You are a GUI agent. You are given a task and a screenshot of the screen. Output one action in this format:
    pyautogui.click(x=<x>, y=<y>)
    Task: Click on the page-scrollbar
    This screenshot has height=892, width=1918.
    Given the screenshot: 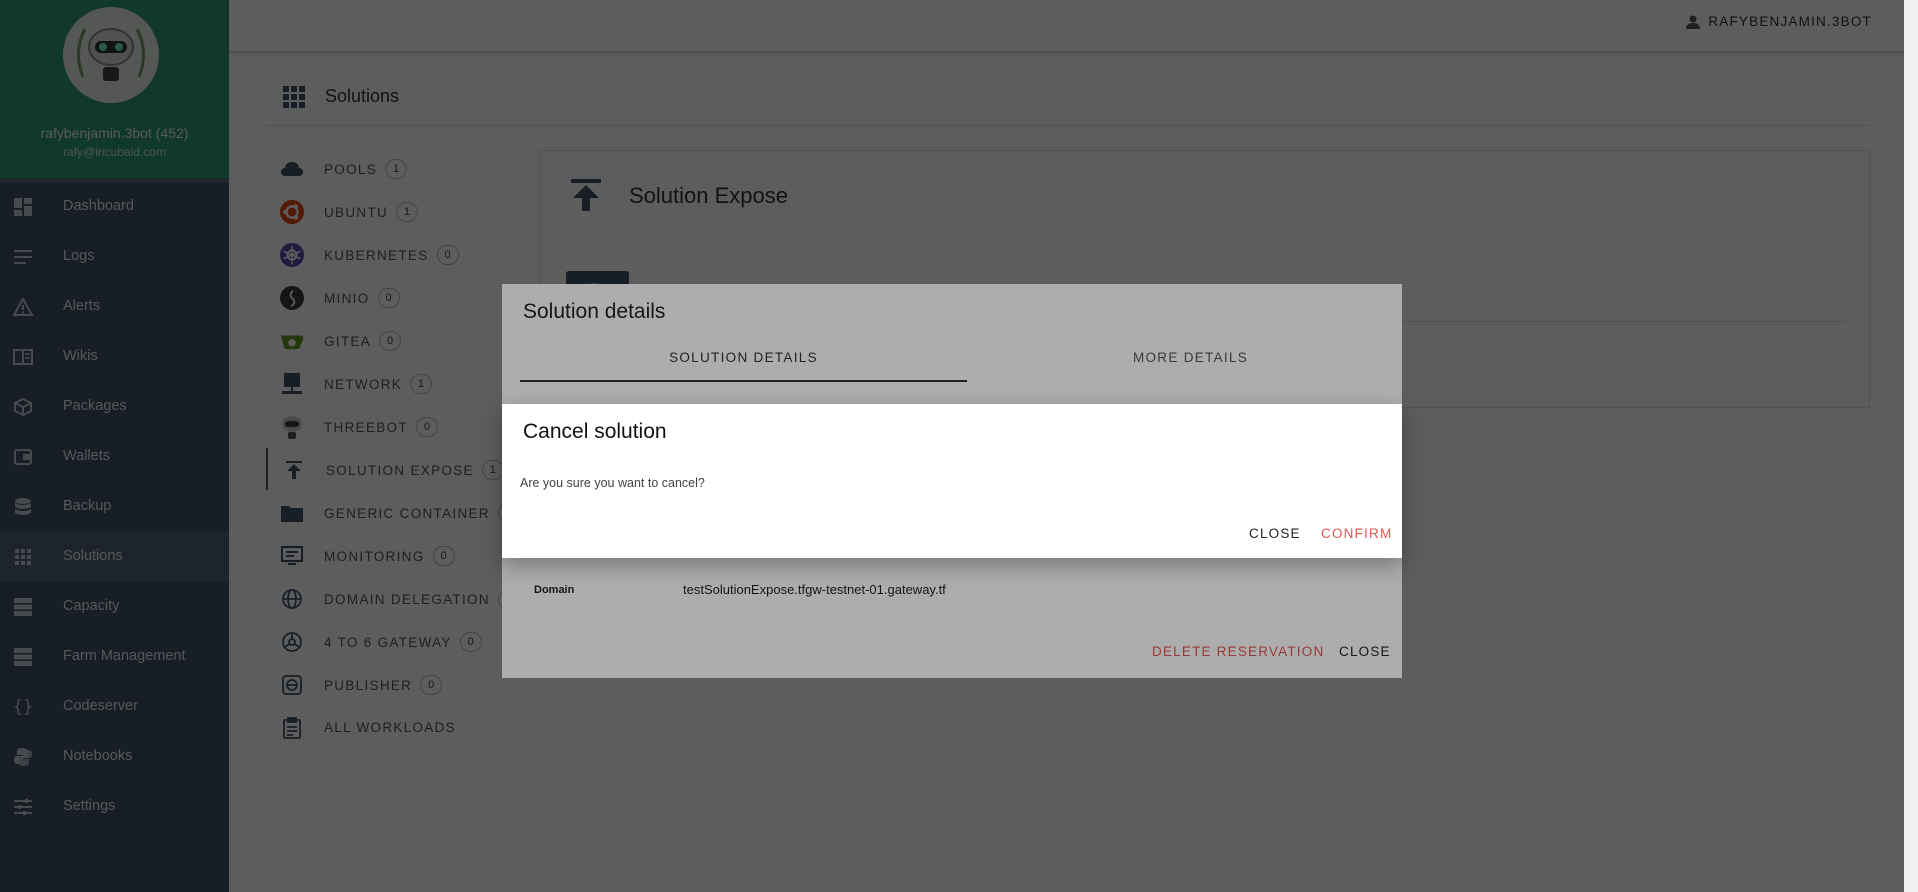 What is the action you would take?
    pyautogui.click(x=1911, y=446)
    